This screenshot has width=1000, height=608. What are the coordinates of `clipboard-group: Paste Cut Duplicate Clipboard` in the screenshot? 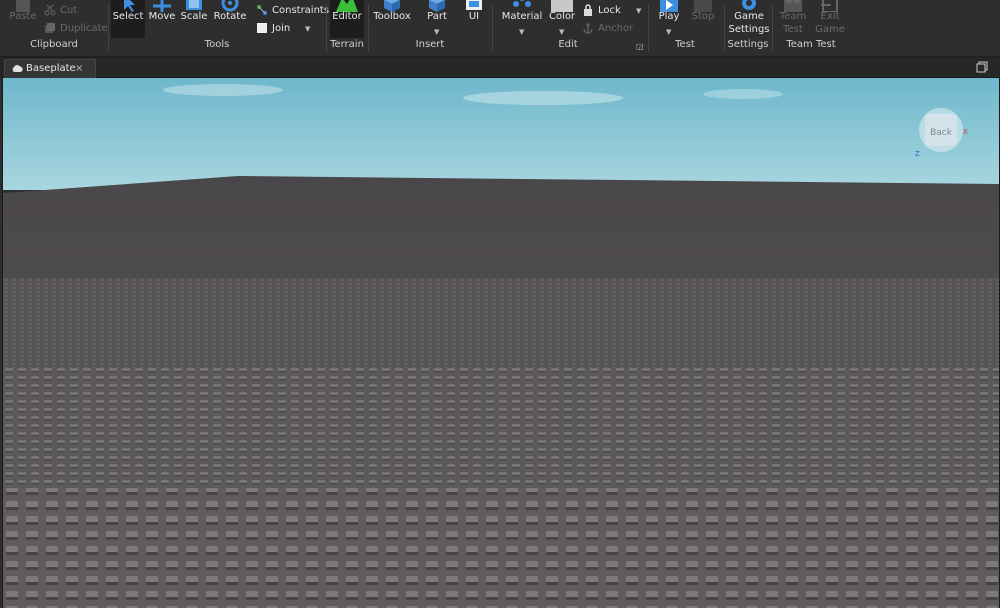 It's located at (54, 28).